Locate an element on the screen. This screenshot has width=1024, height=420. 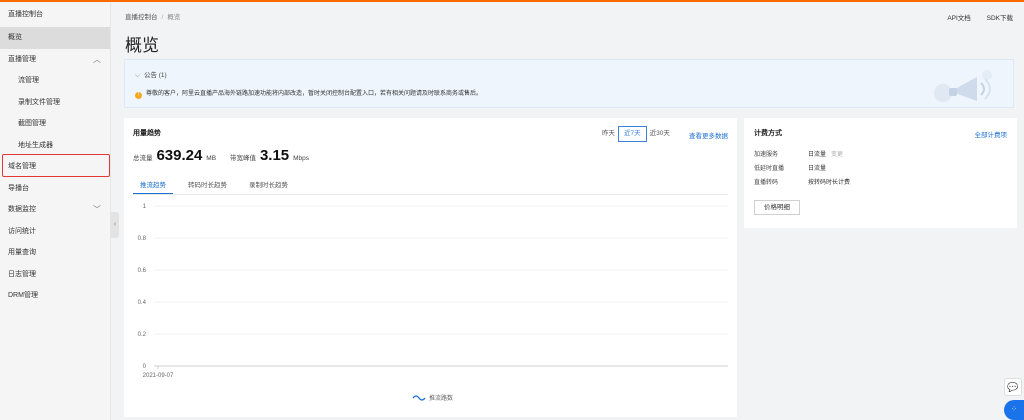
sidebar-item: 导播台 is located at coordinates (55, 189).